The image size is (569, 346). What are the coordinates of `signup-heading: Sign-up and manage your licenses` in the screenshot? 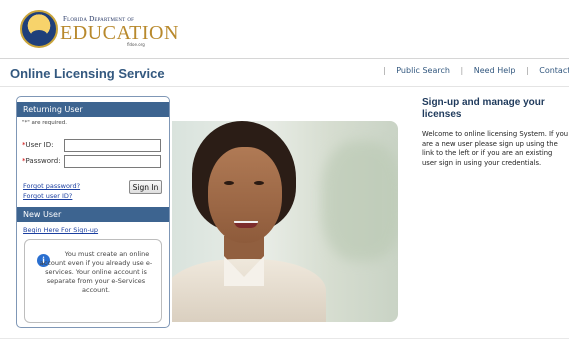 It's located at (483, 108).